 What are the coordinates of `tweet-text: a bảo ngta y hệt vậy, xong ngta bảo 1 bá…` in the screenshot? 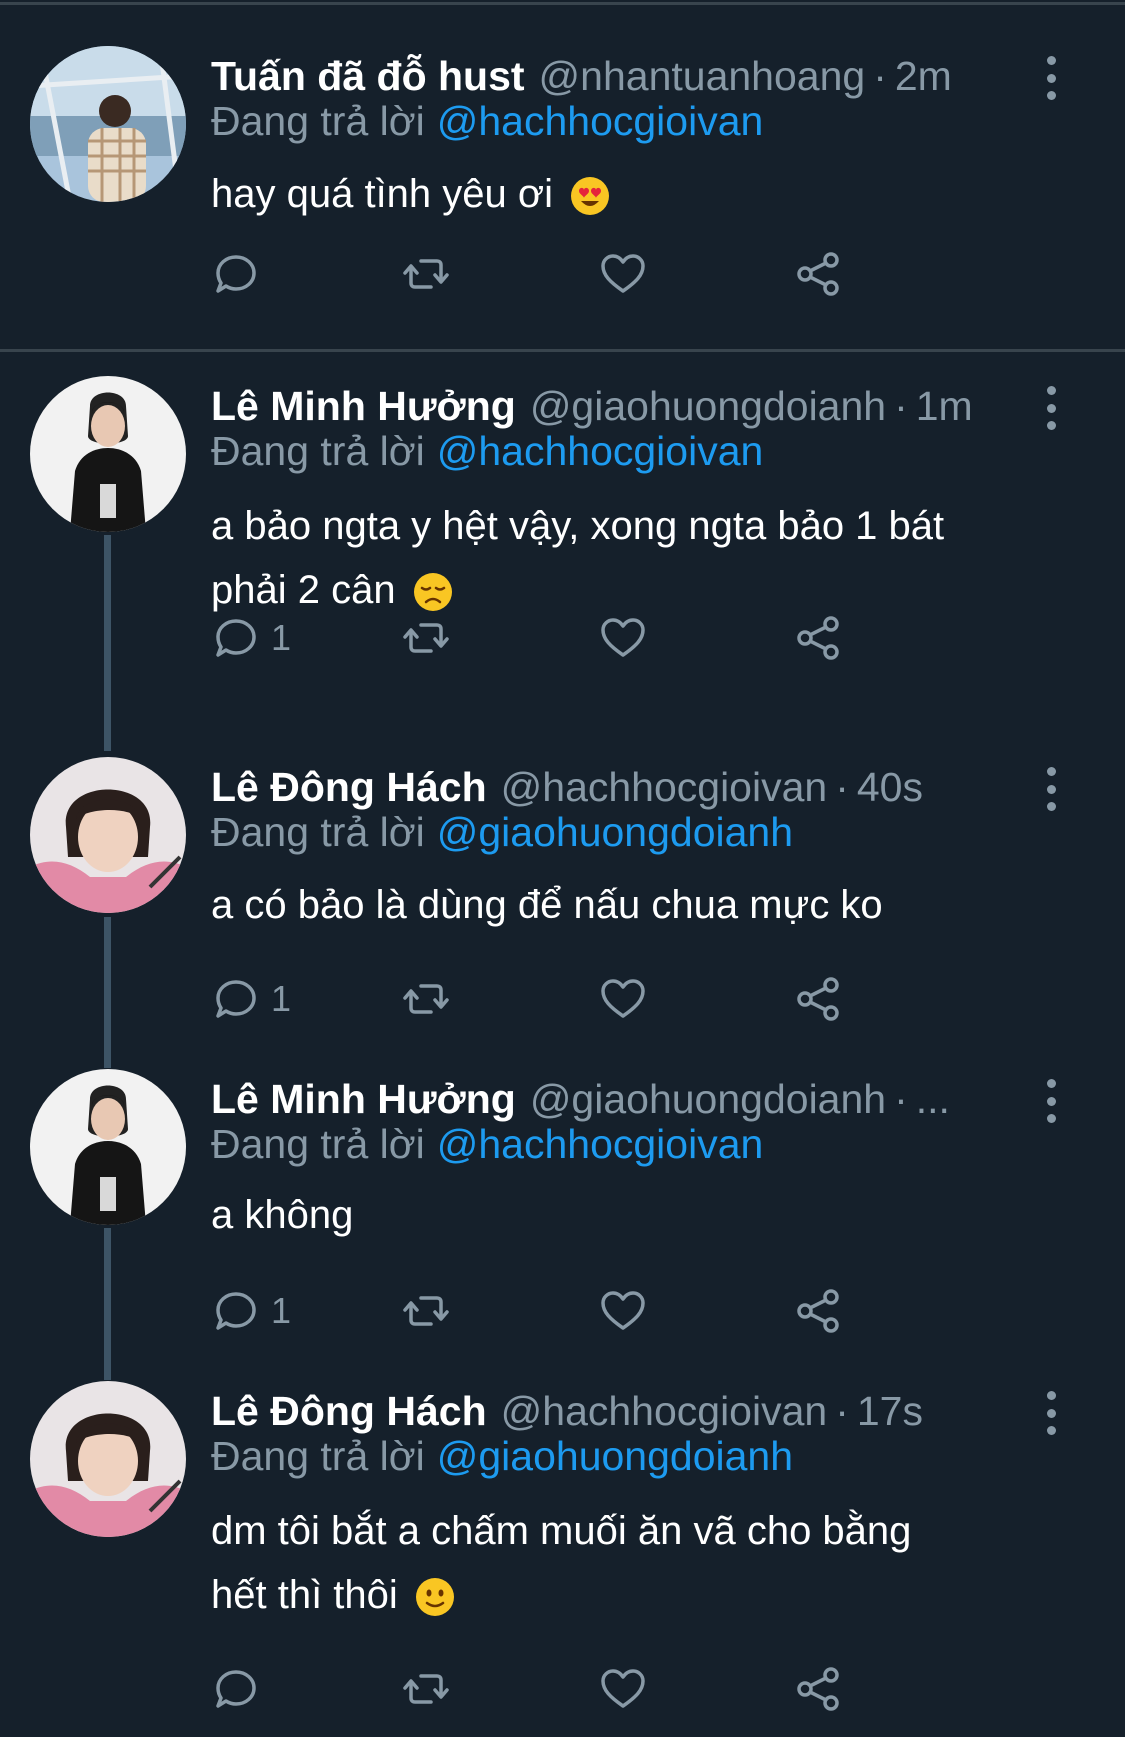 It's located at (631, 558).